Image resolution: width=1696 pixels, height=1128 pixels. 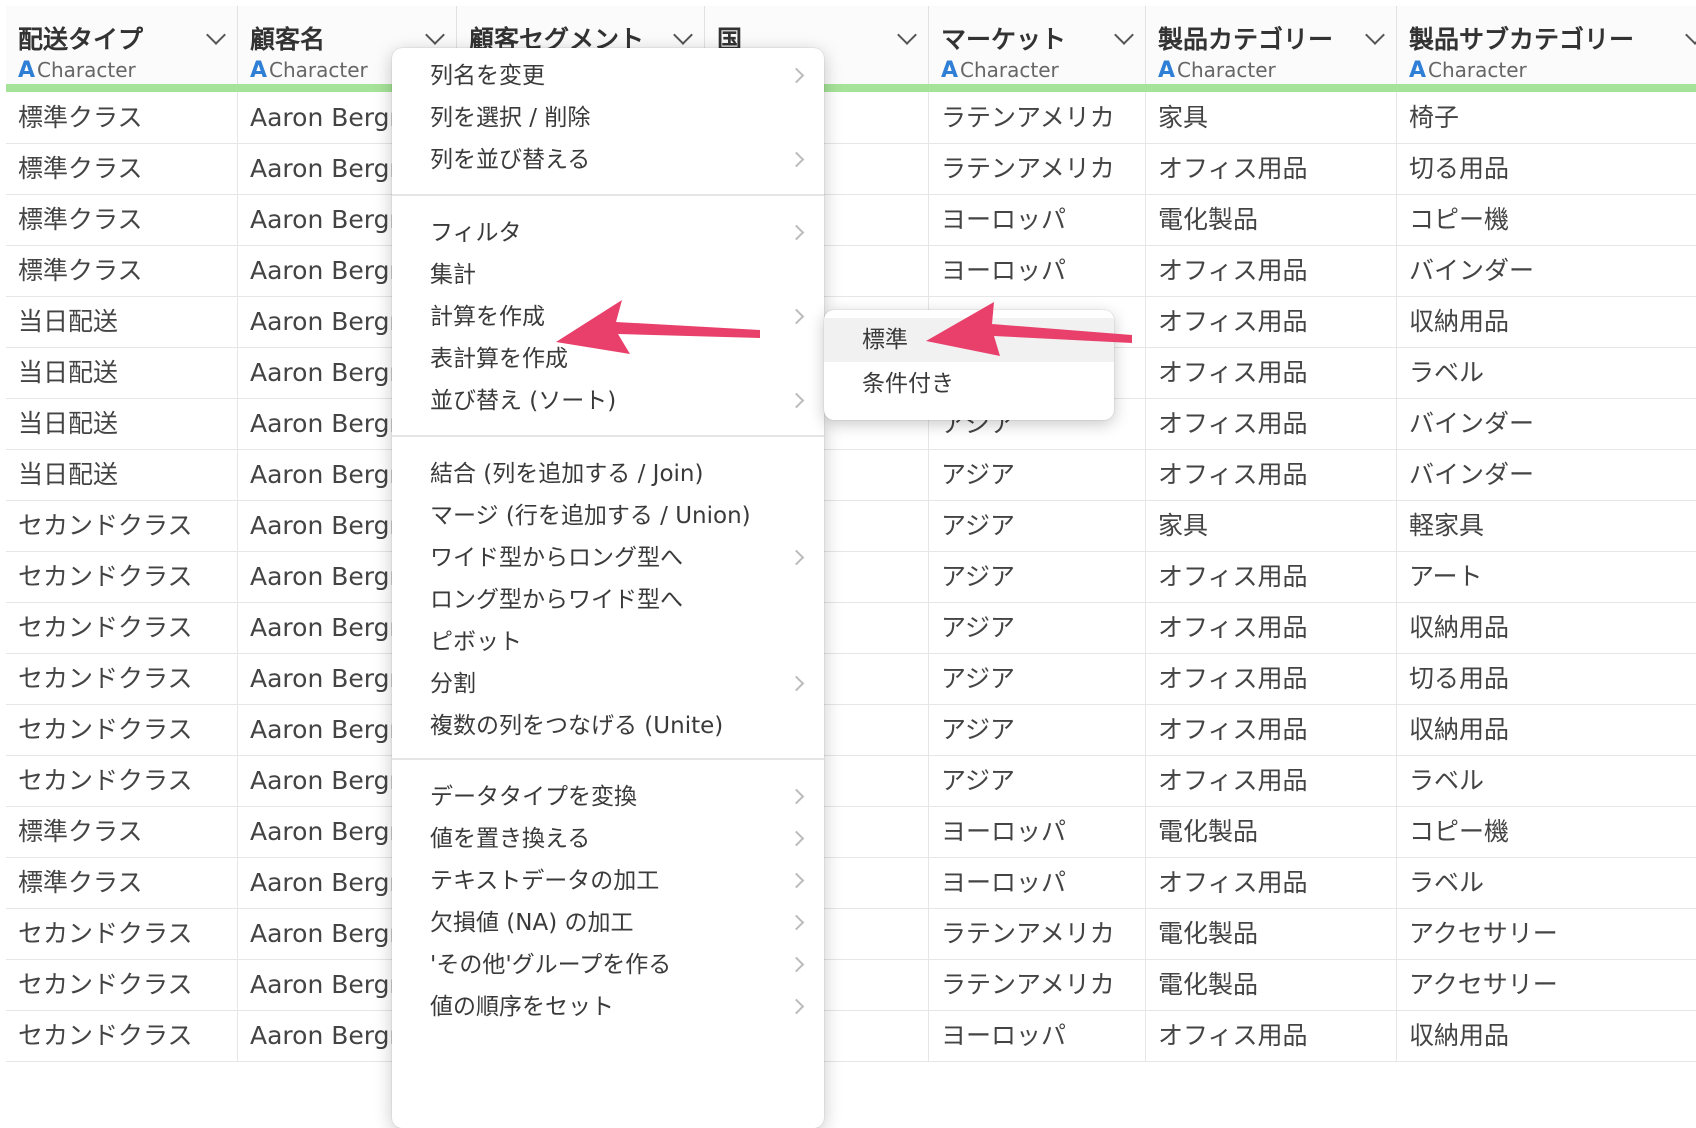 What do you see at coordinates (1546, 48) in the screenshot?
I see `column-header-6: 製品サブカテゴリー A Character` at bounding box center [1546, 48].